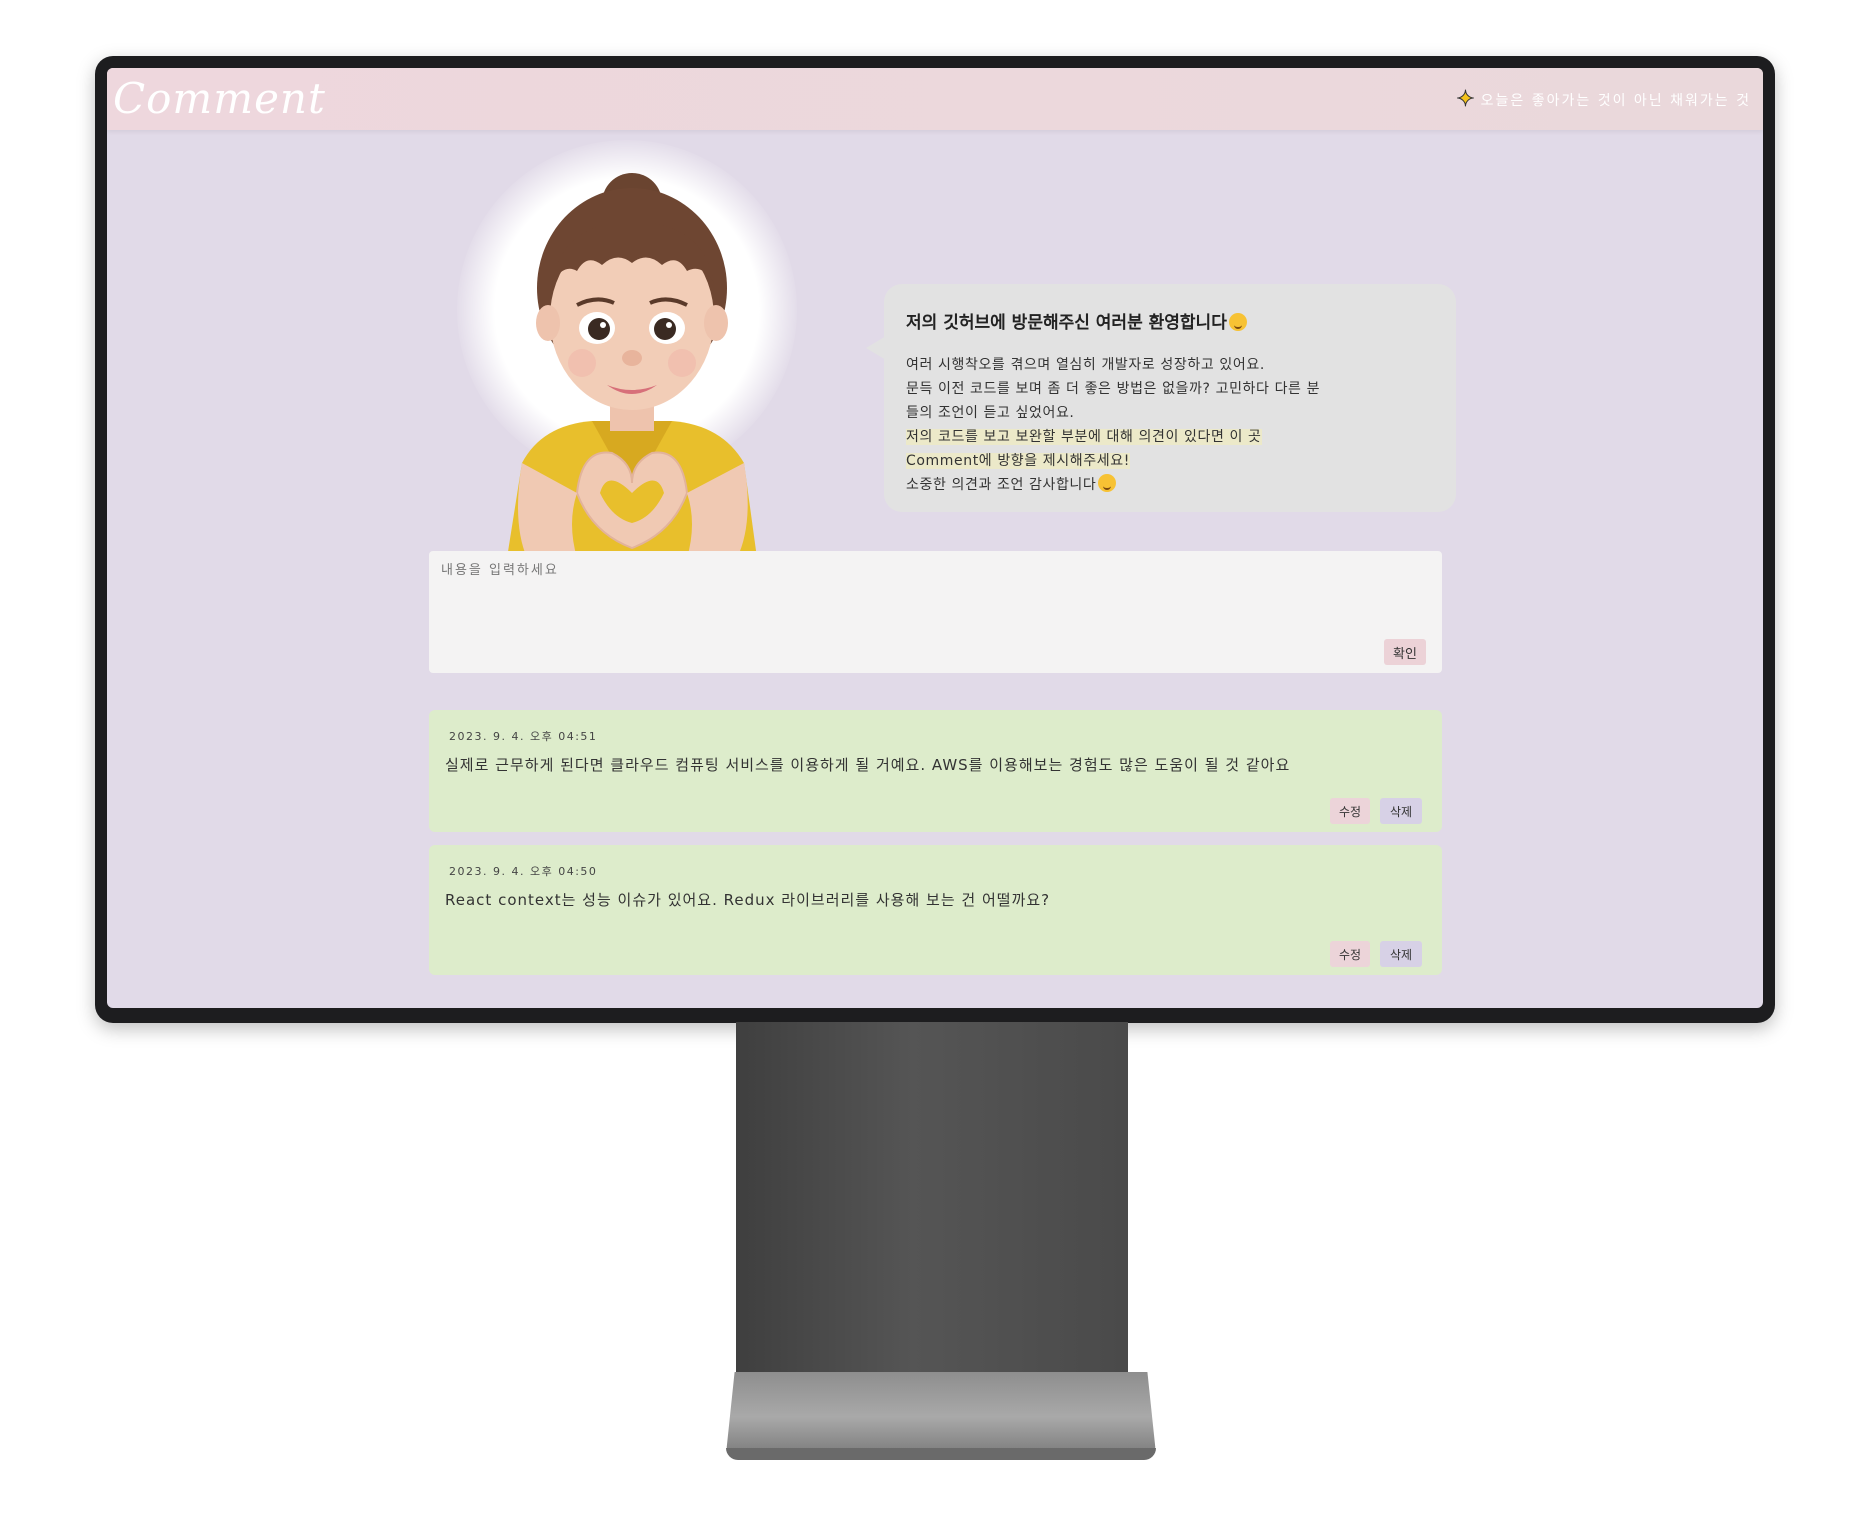 The height and width of the screenshot is (1518, 1871). I want to click on intro-line-highlight: 저의 코드를 보고 보완할 부분에 대해 의견이 있다면 이 곳, so click(1084, 437).